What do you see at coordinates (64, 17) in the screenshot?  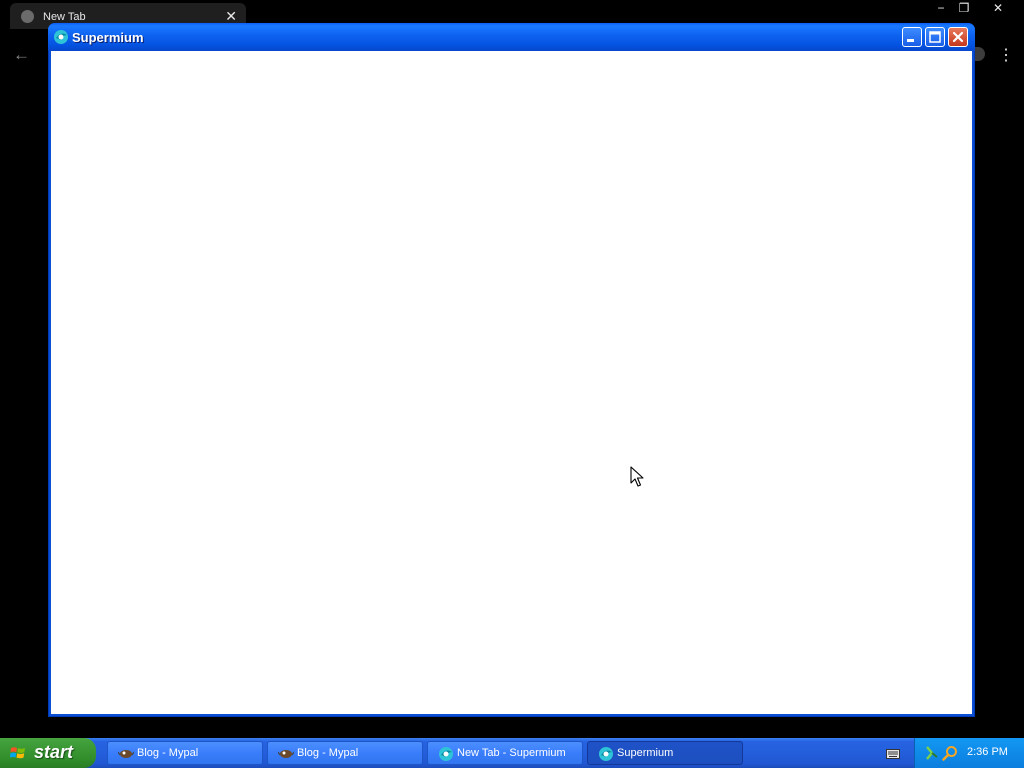 I see `background-tab-title: New Tab` at bounding box center [64, 17].